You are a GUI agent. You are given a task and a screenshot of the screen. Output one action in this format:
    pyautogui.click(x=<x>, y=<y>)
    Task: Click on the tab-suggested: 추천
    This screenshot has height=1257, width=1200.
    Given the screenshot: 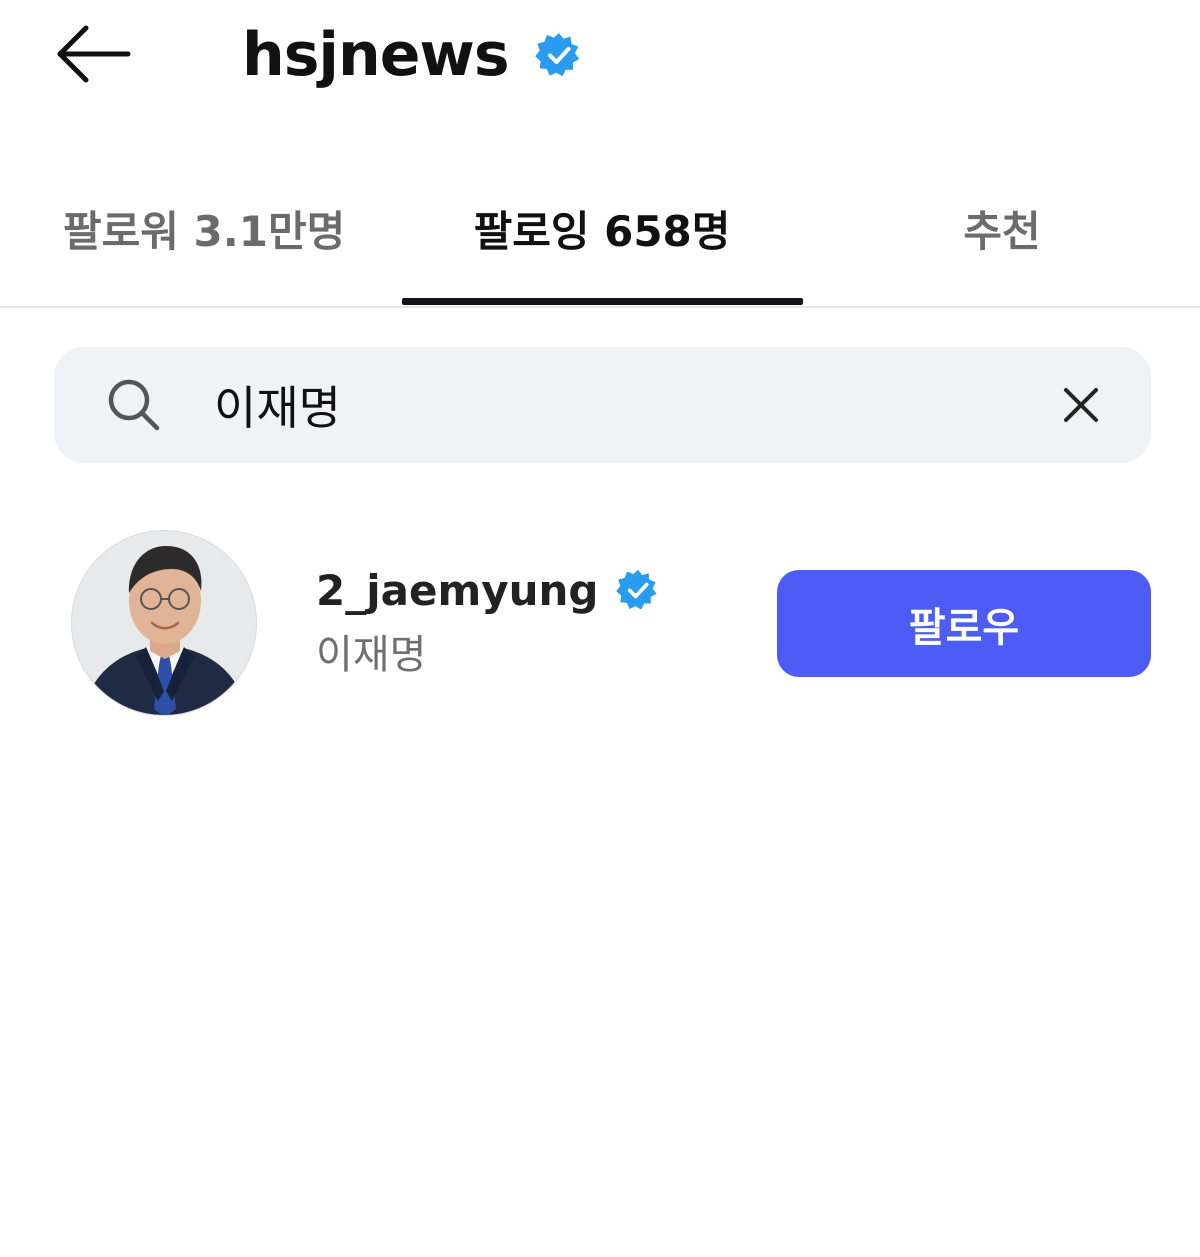 What is the action you would take?
    pyautogui.click(x=1001, y=233)
    